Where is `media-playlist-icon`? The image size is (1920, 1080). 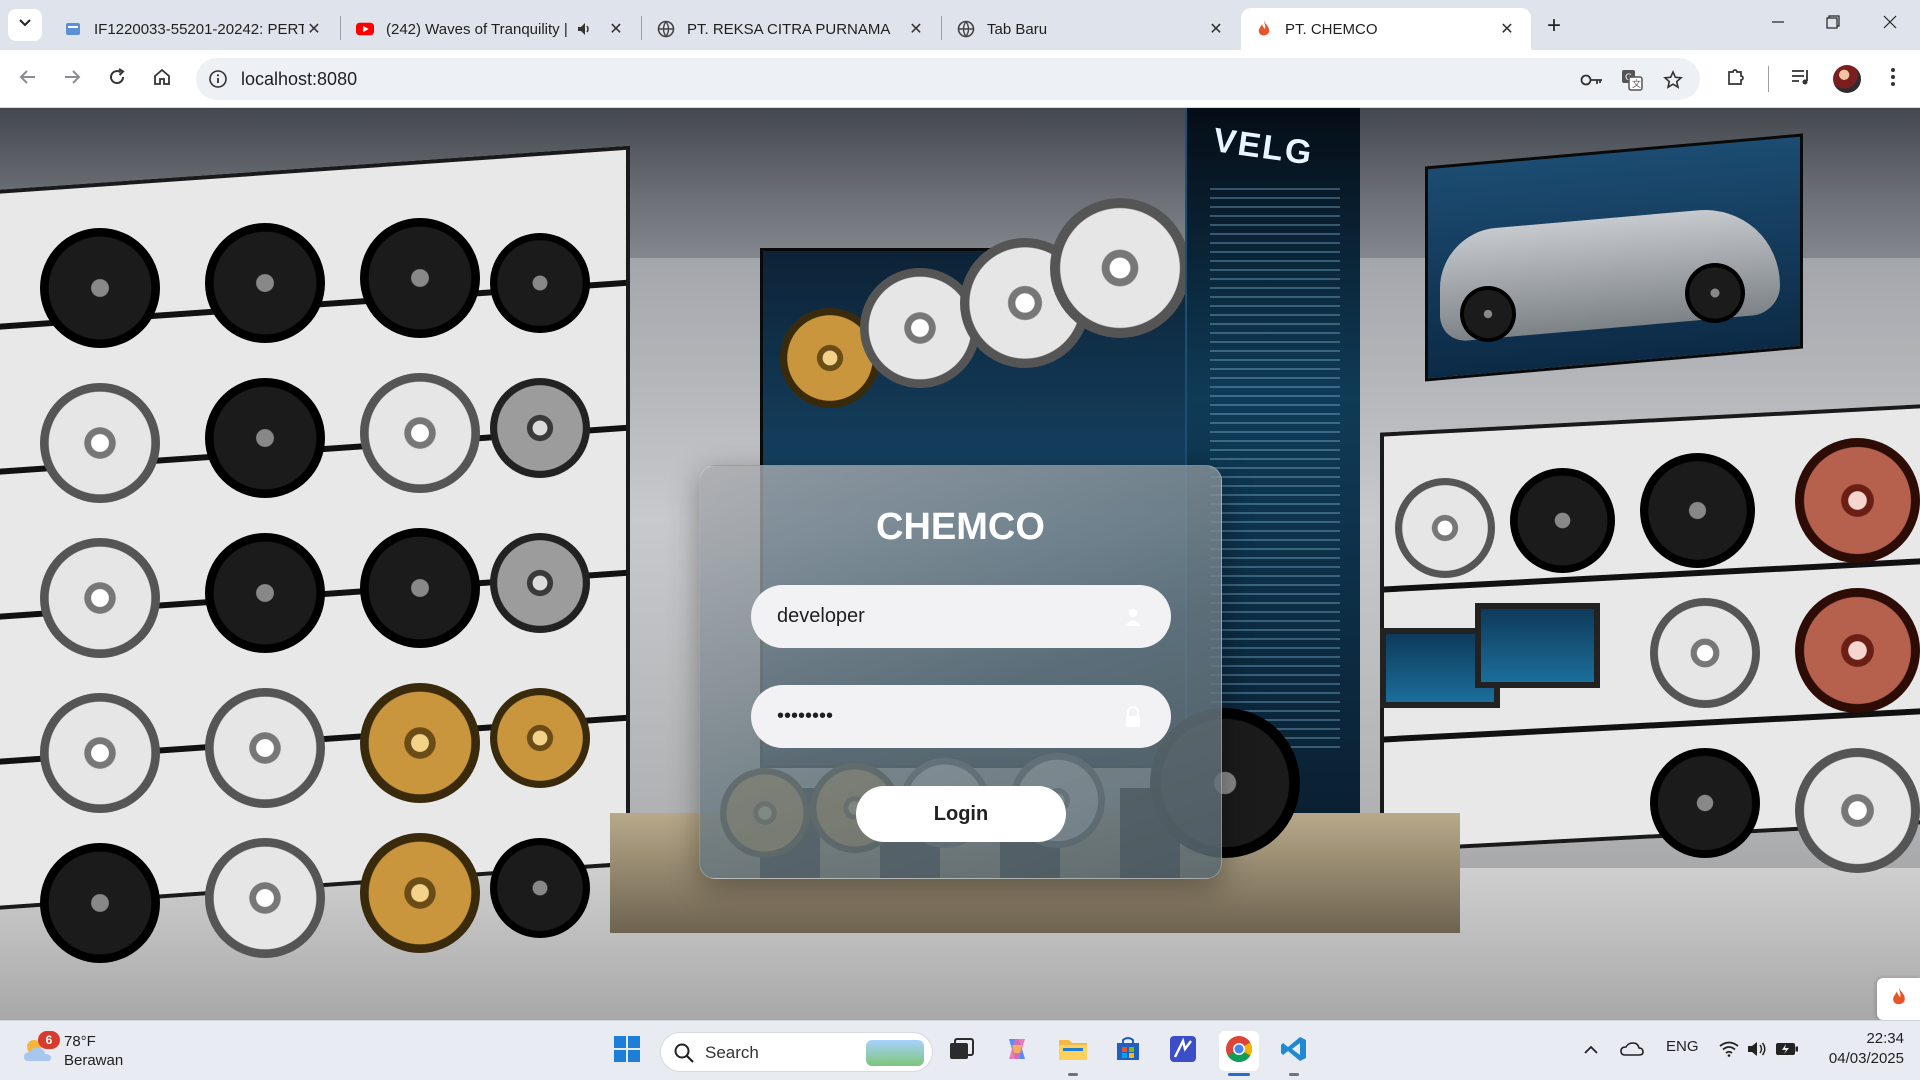 media-playlist-icon is located at coordinates (1801, 79).